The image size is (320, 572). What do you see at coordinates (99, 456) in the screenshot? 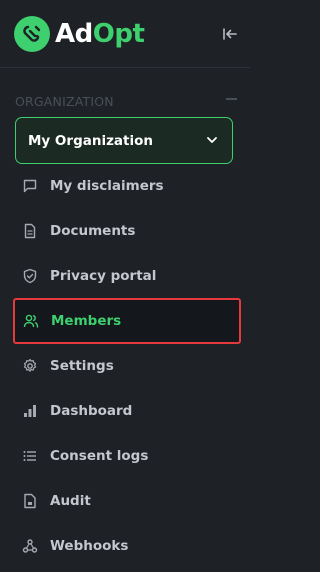
I see `nav-item-label: Consent logs` at bounding box center [99, 456].